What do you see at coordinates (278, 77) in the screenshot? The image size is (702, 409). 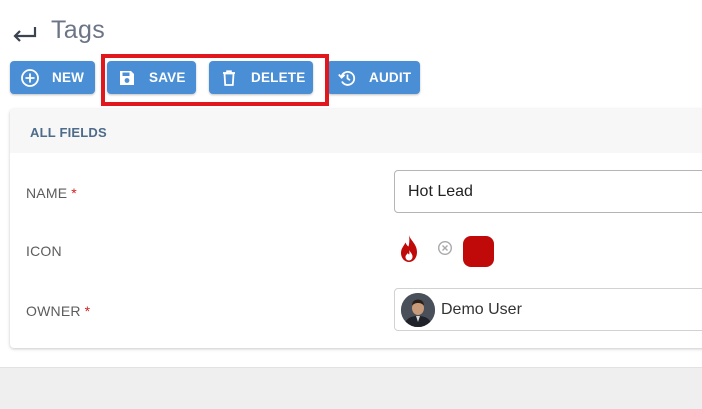 I see `delete-button-label: DELETE` at bounding box center [278, 77].